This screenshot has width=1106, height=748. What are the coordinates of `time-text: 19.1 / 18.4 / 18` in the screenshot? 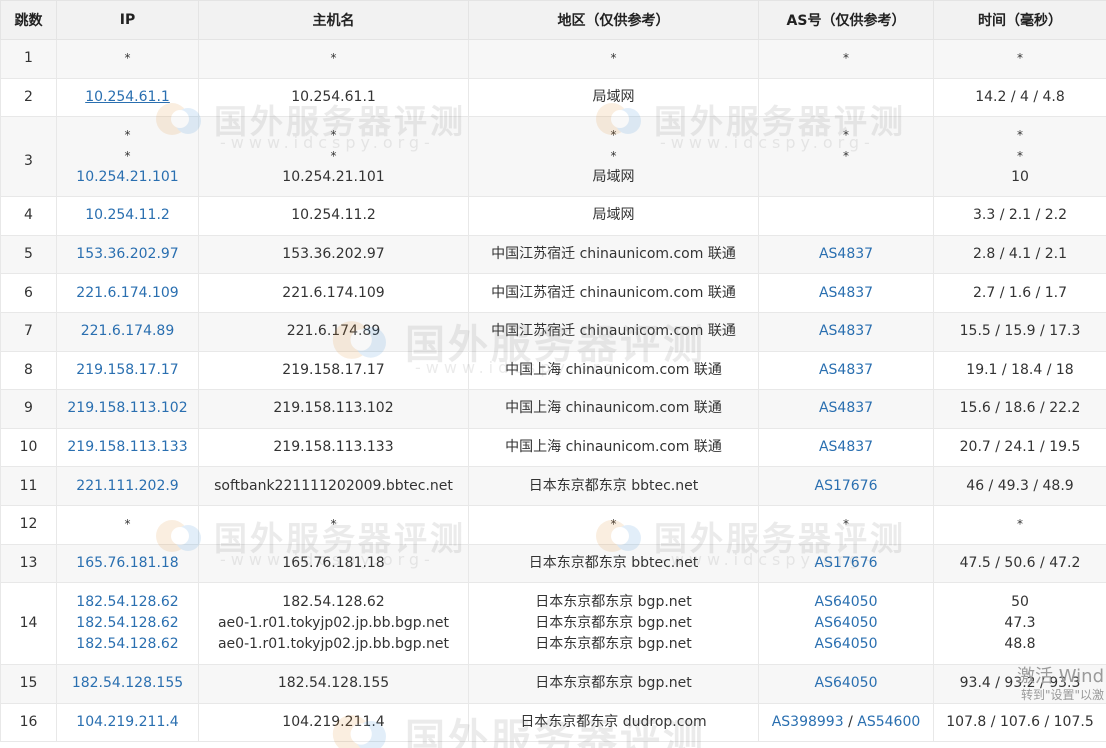 It's located at (1020, 369).